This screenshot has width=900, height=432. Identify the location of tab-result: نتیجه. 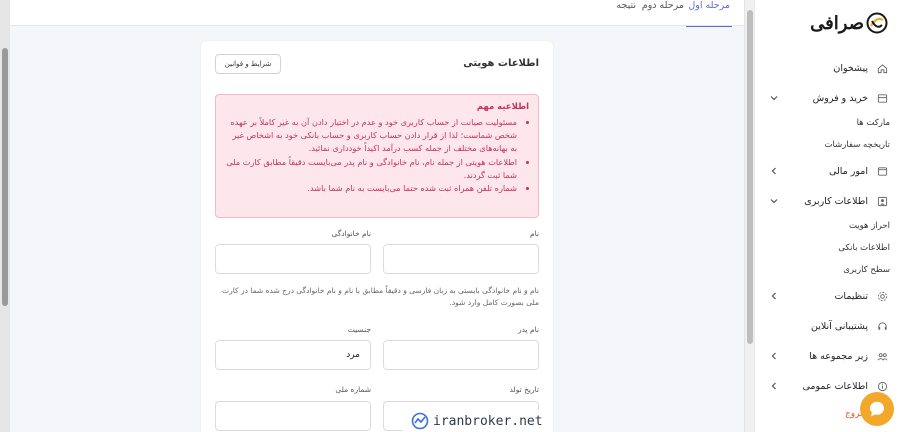
(626, 13).